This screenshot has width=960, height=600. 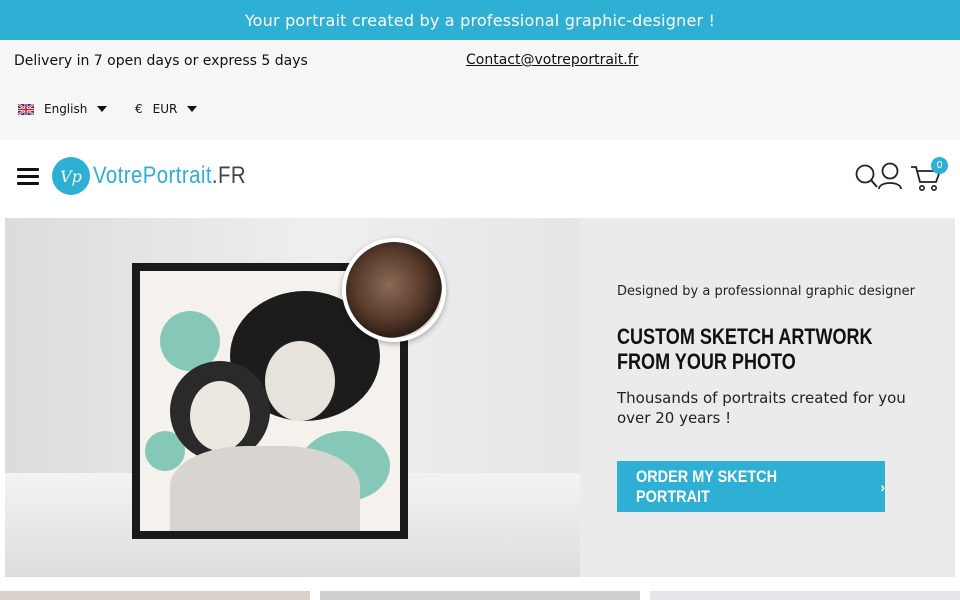 What do you see at coordinates (139, 109) in the screenshot?
I see `currency-symbol: €` at bounding box center [139, 109].